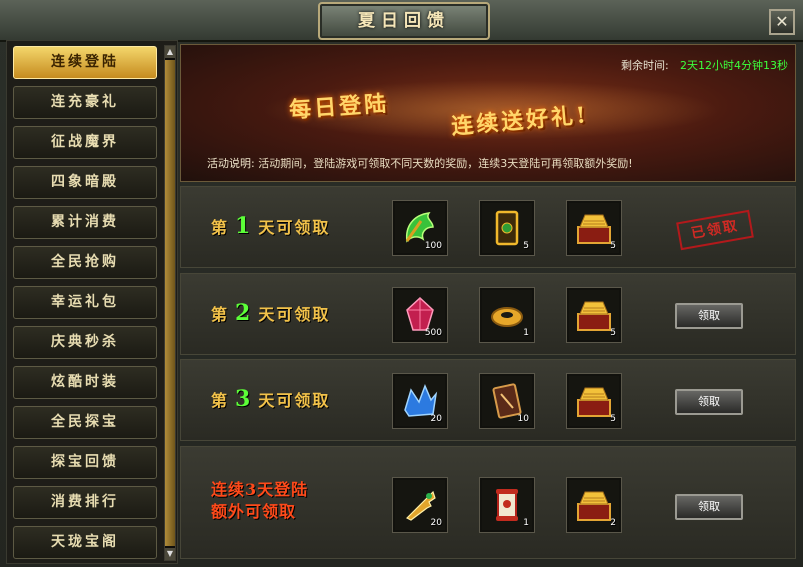 This screenshot has width=803, height=567. I want to click on scroll-up-icon: ▲, so click(170, 52).